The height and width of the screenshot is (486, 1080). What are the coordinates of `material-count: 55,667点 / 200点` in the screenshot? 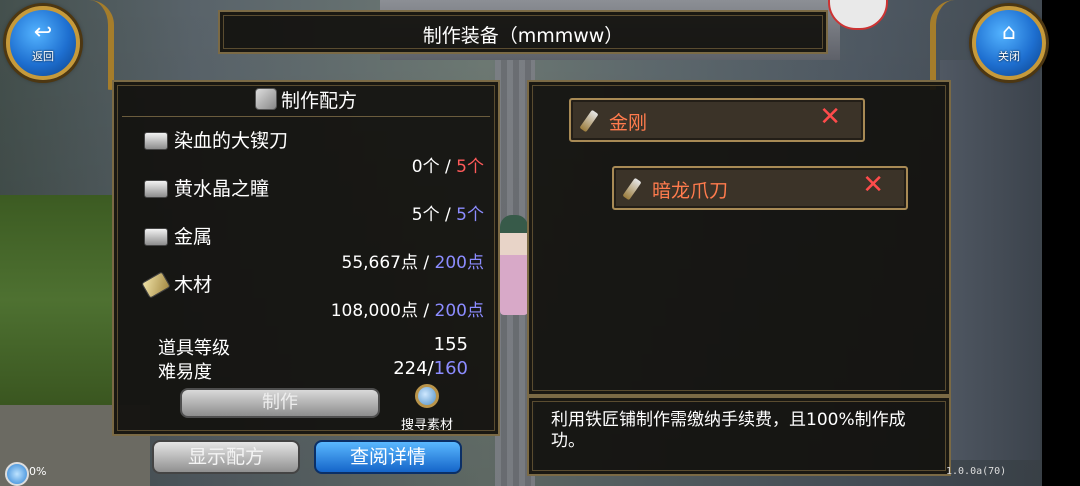 It's located at (413, 260).